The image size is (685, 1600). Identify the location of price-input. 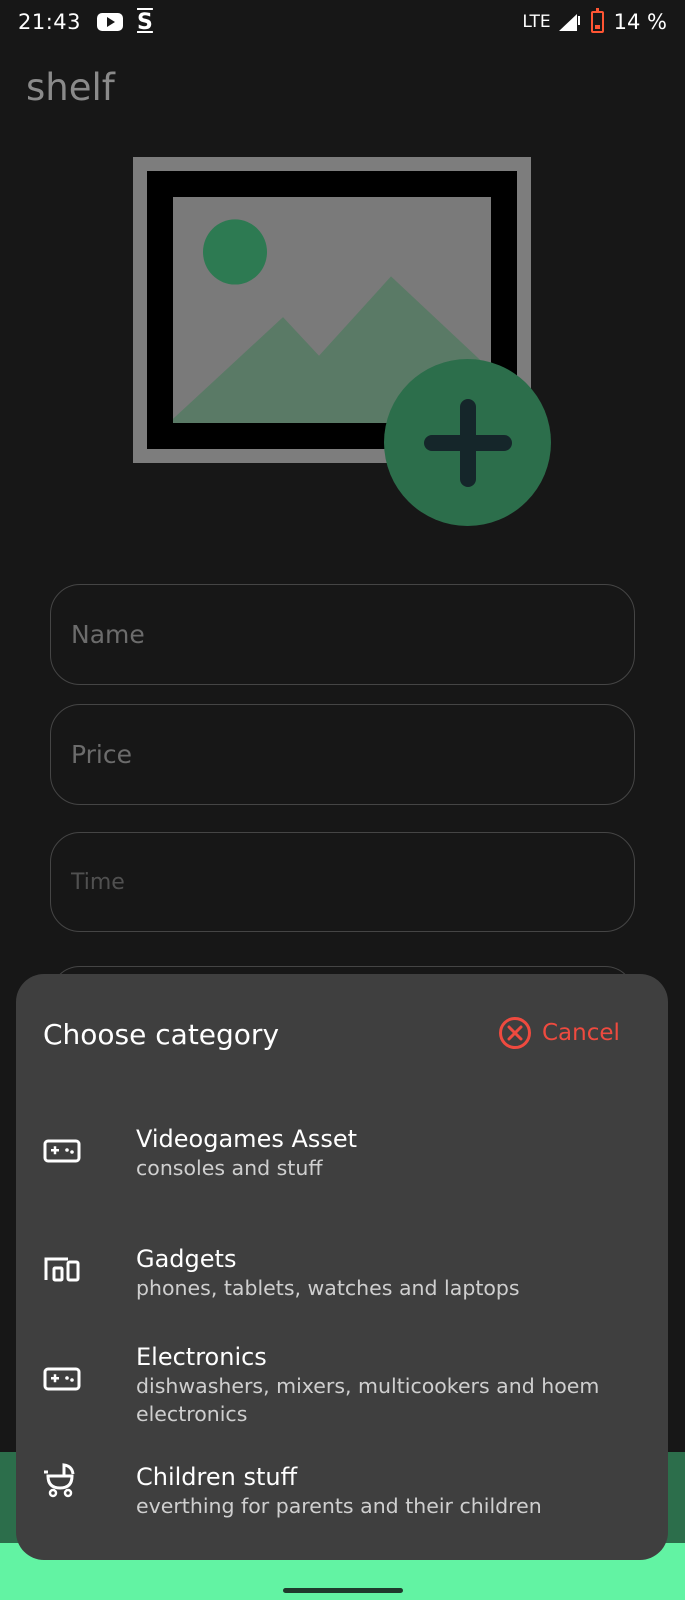
(352, 754).